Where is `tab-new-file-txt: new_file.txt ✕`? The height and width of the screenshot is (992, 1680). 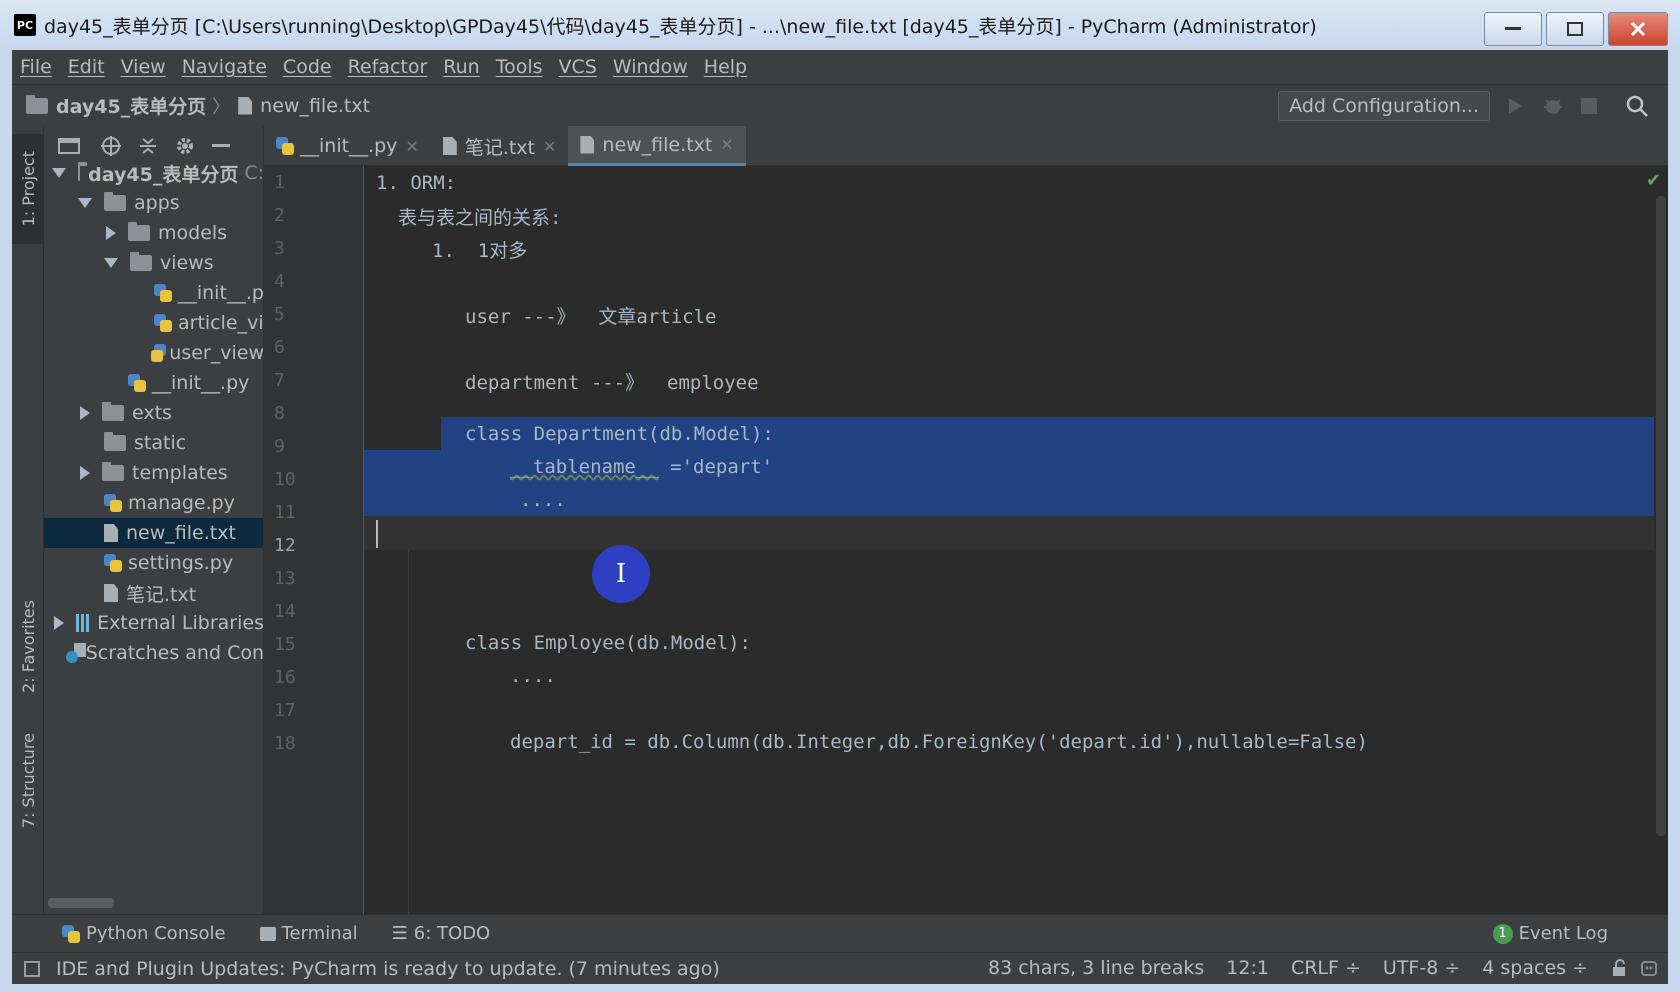
tab-new-file-txt: new_file.txt ✕ is located at coordinates (657, 146).